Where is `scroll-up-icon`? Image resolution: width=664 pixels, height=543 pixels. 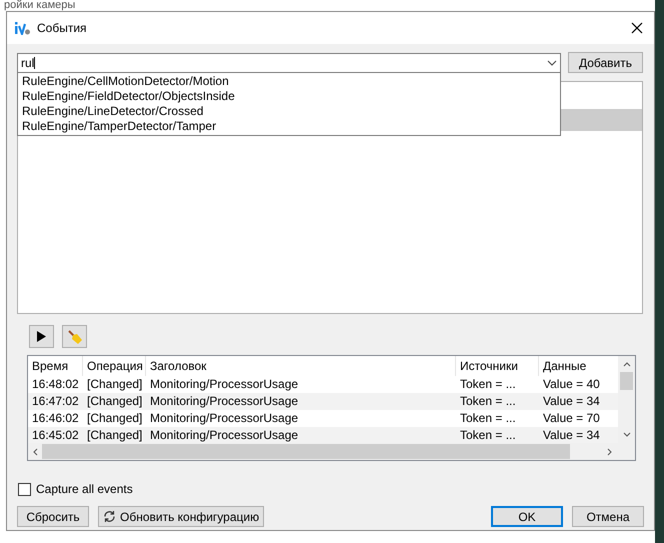
scroll-up-icon is located at coordinates (626, 364).